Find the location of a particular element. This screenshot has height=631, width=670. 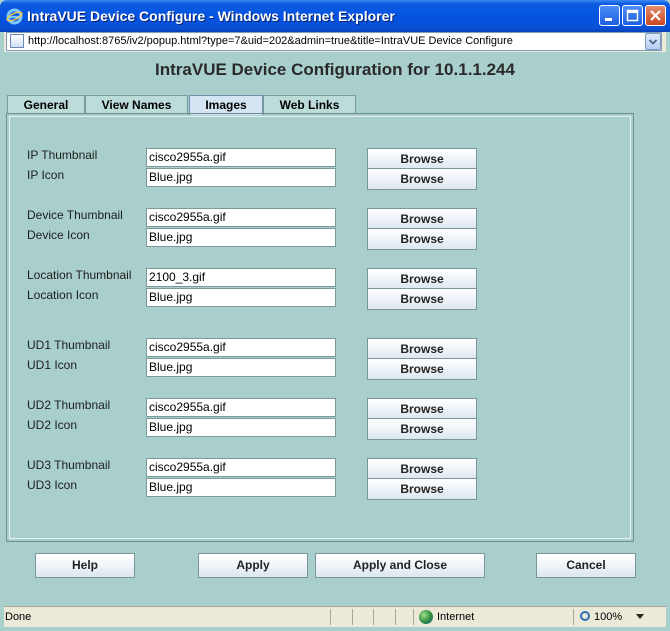

zoom-magnifier-icon is located at coordinates (585, 616).